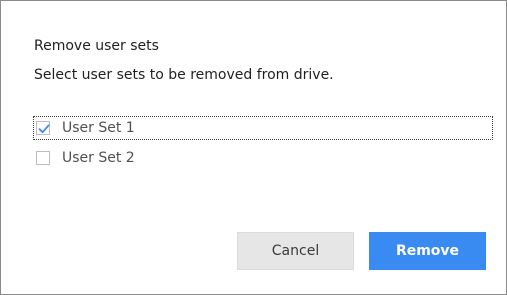 This screenshot has width=507, height=295. I want to click on checkmark-icon, so click(44, 129).